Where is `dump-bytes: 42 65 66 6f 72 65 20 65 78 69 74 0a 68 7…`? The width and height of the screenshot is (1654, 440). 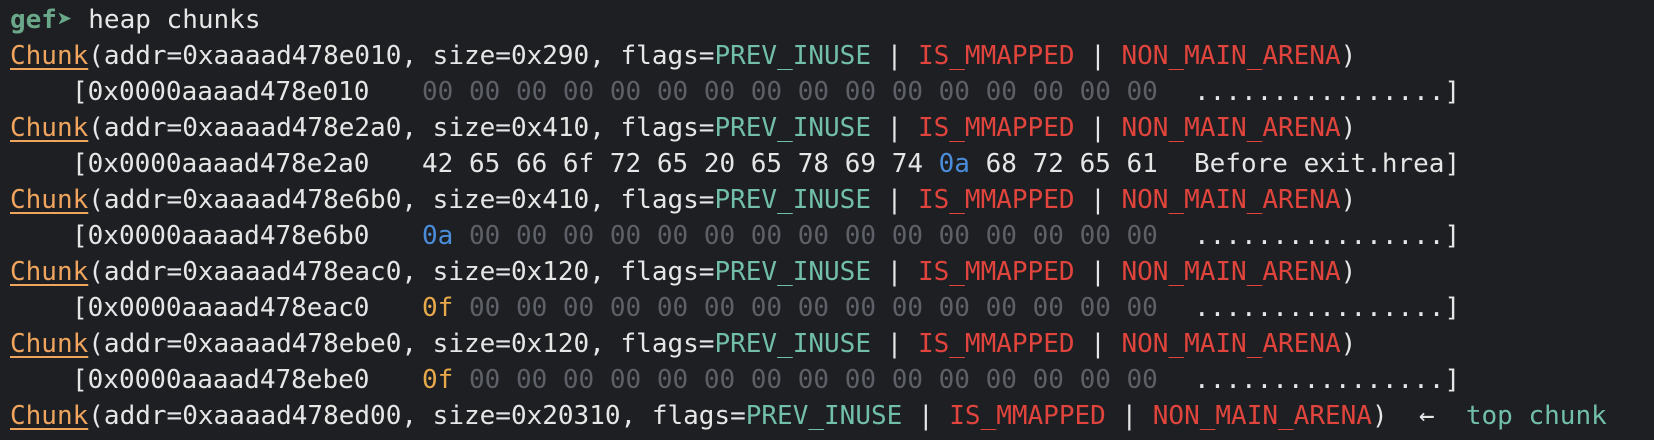
dump-bytes: 42 65 66 6f 72 65 20 65 78 69 74 0a 68 7… is located at coordinates (808, 164).